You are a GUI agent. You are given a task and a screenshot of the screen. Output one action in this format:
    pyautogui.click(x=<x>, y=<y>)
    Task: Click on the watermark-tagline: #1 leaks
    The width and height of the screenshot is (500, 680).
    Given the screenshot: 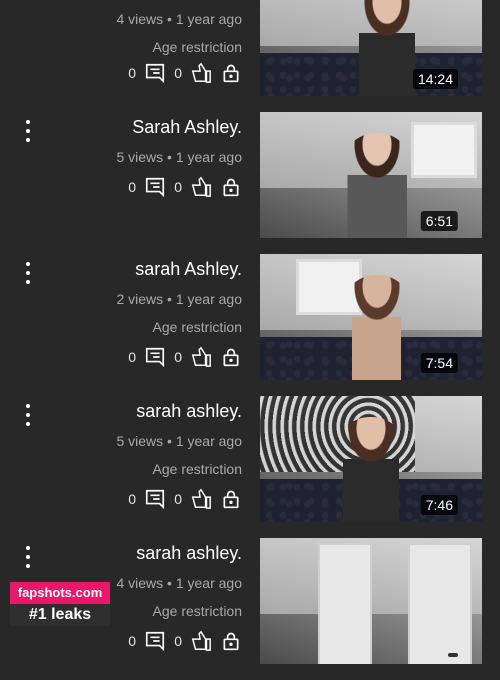 What is the action you would take?
    pyautogui.click(x=60, y=615)
    